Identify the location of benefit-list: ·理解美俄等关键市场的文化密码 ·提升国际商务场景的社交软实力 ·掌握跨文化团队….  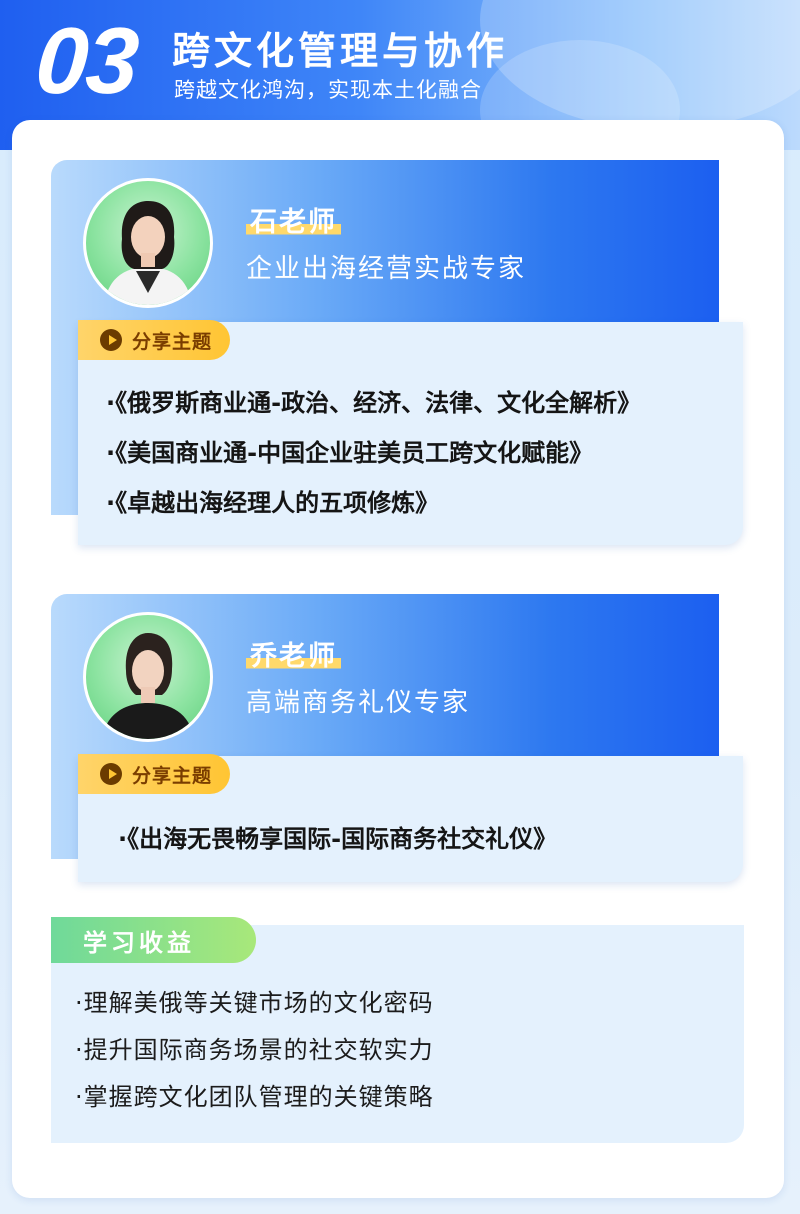
(254, 1050).